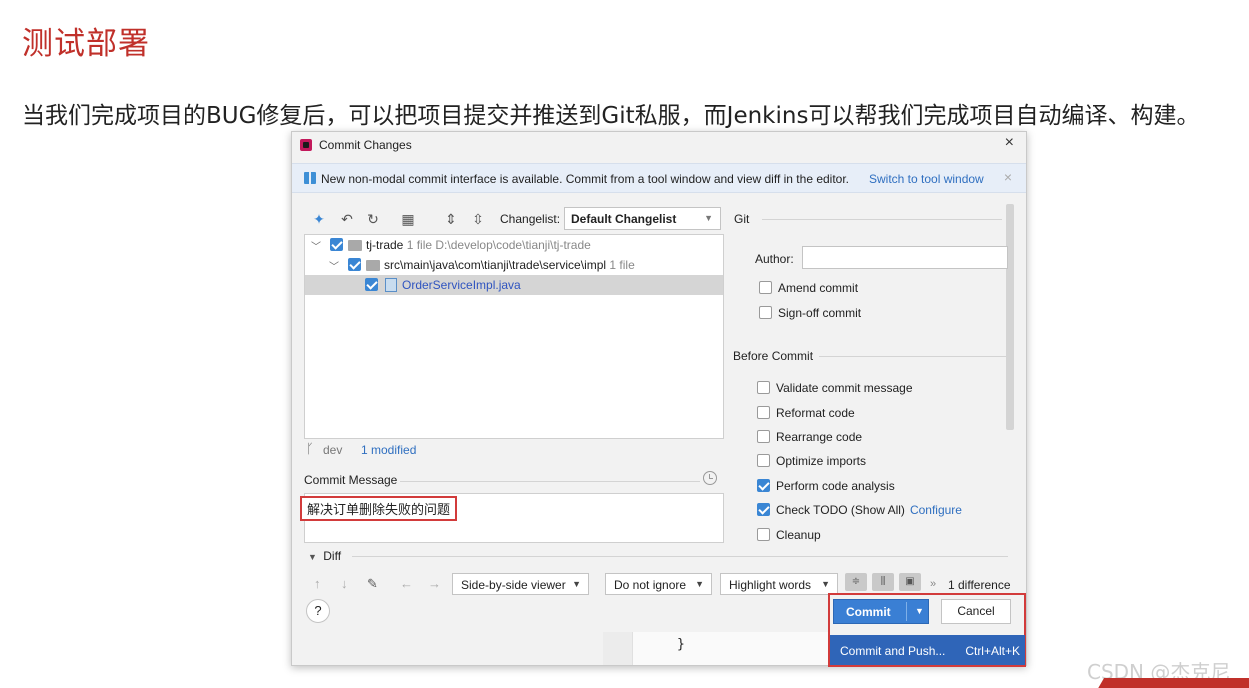 The image size is (1249, 688). Describe the element at coordinates (933, 584) in the screenshot. I see `more-chevrons-icon: »` at that location.